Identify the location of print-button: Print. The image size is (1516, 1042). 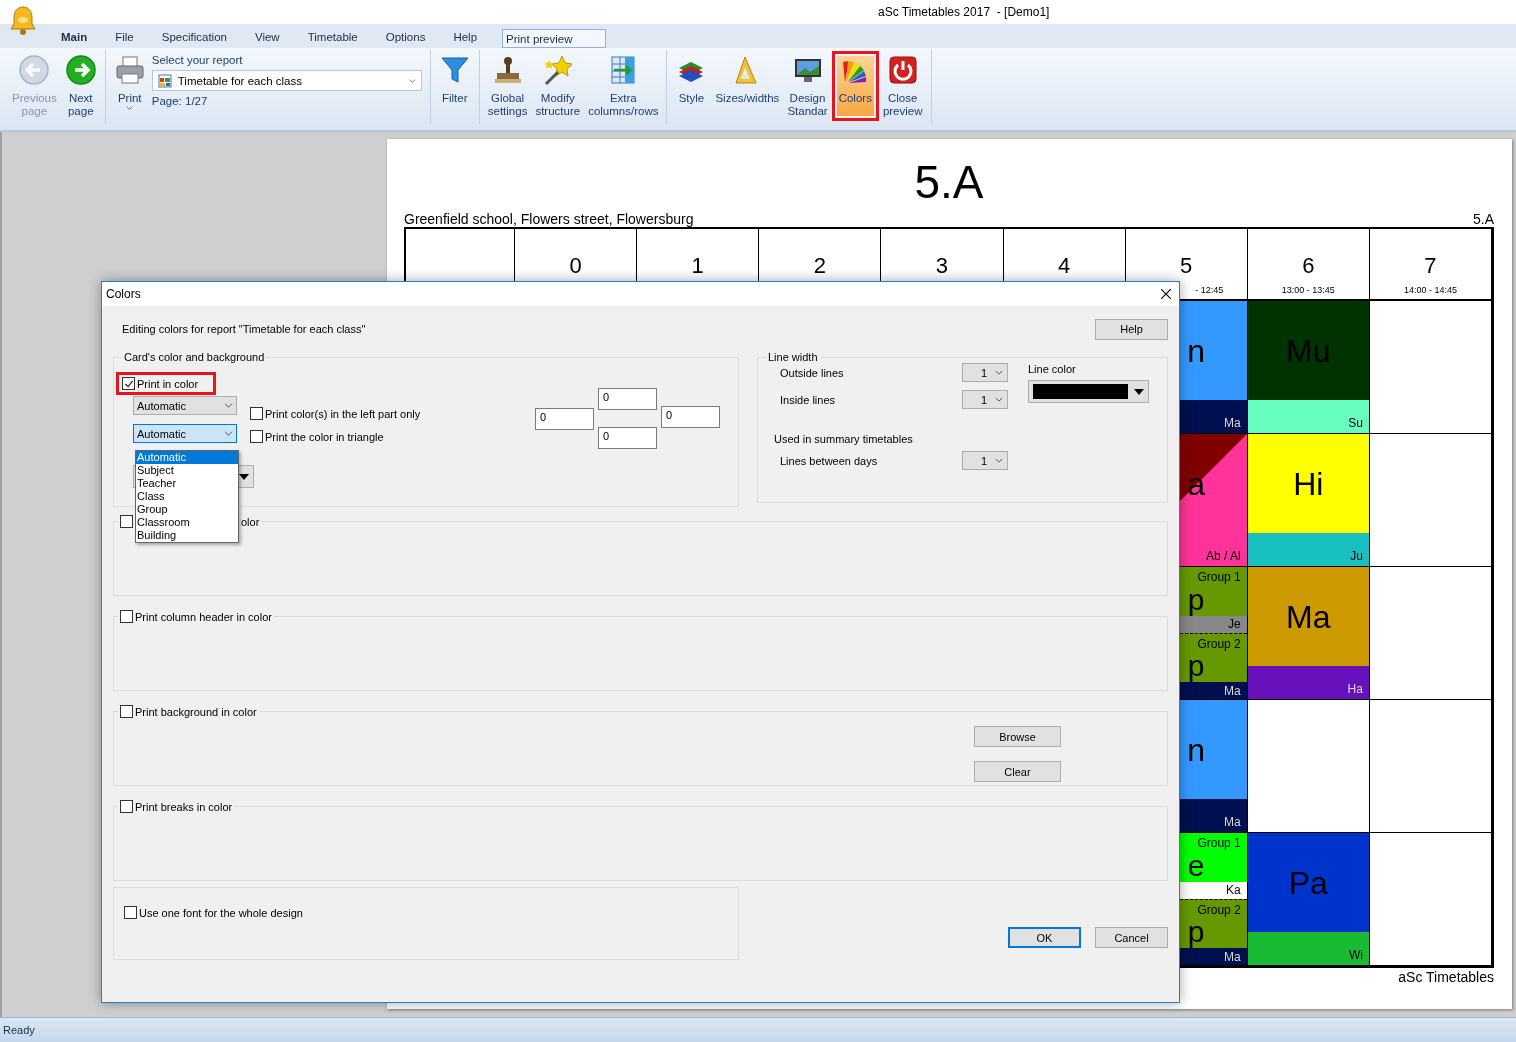
(129, 86).